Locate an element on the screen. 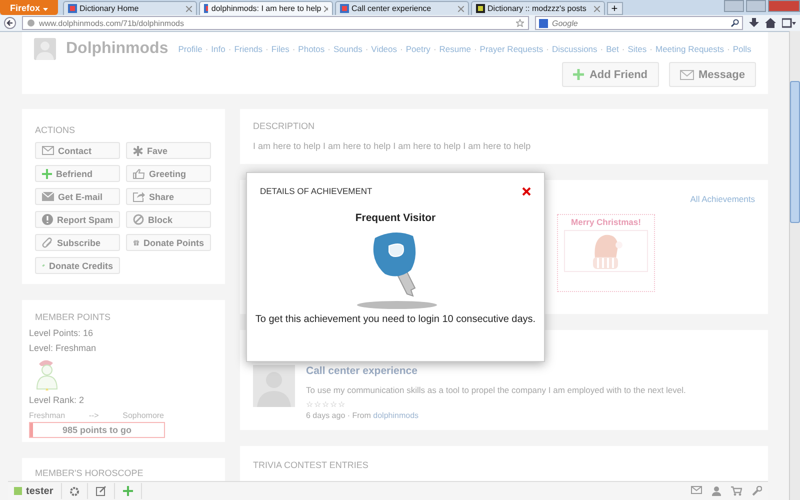 The image size is (800, 500). search-engine-icon is located at coordinates (543, 23).